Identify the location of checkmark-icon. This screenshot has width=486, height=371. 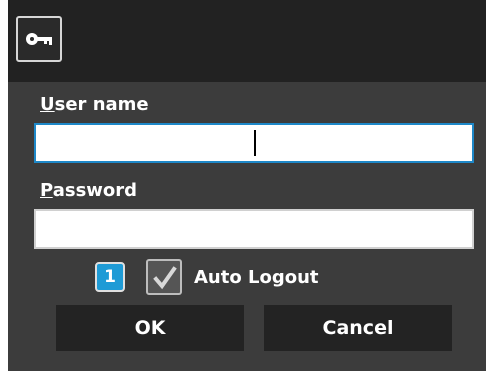
(165, 278).